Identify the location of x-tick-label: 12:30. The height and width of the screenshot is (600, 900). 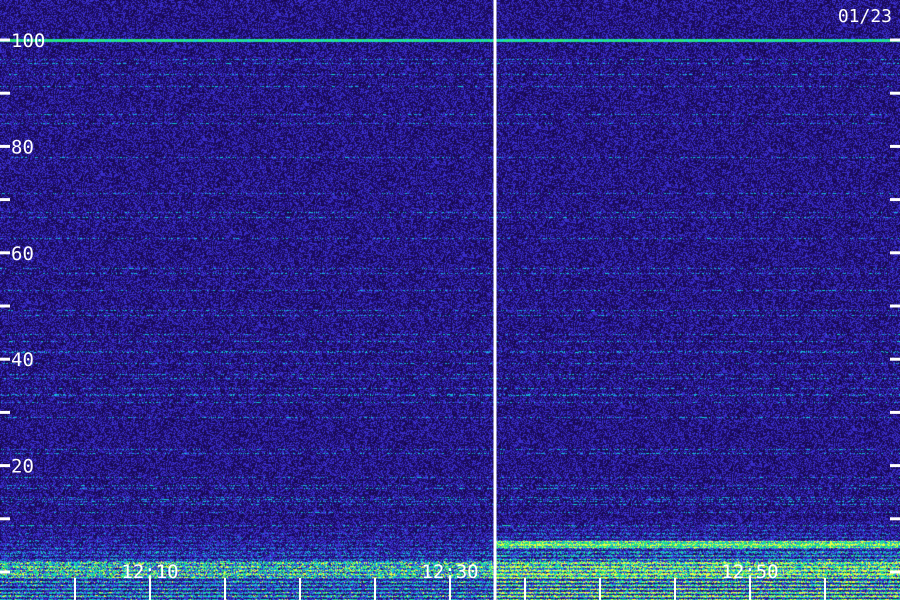
(449, 572).